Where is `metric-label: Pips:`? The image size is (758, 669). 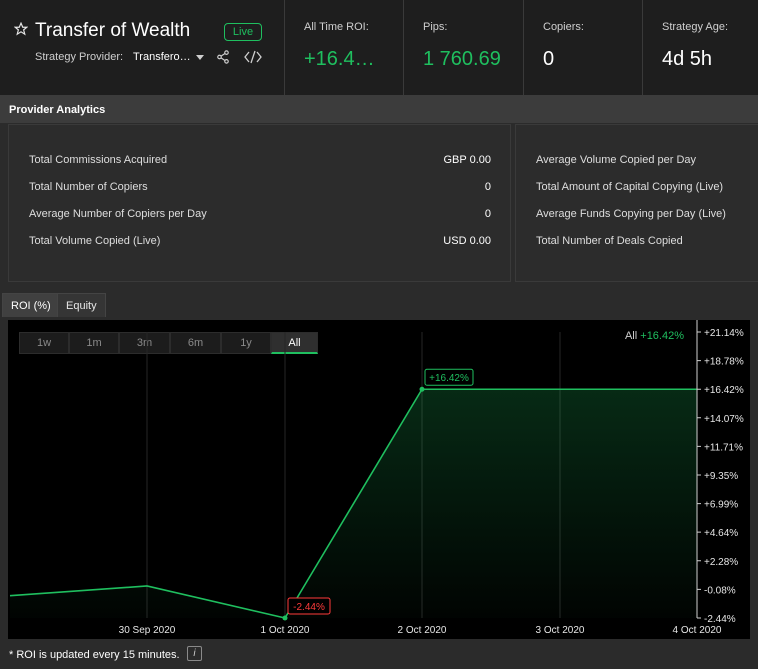
metric-label: Pips: is located at coordinates (435, 27).